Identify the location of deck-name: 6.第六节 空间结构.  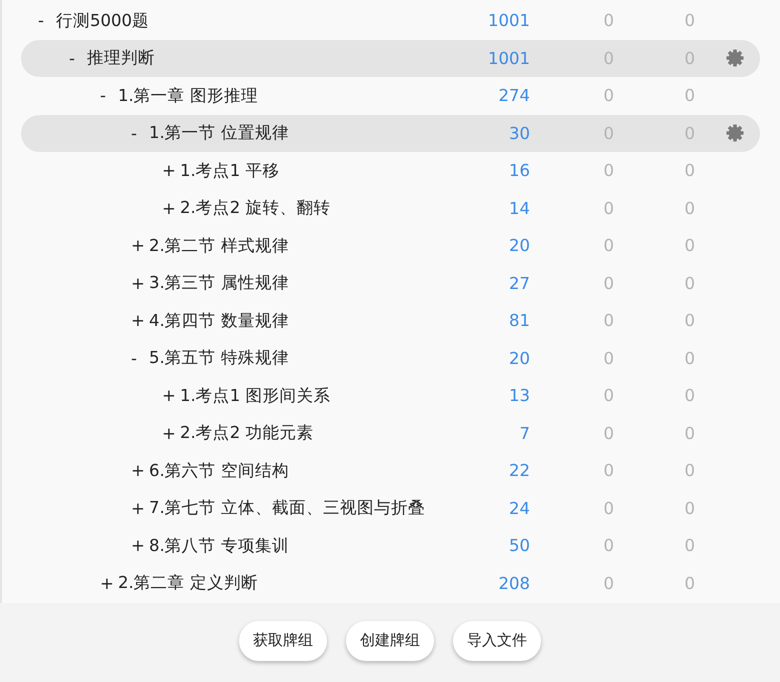
(219, 471).